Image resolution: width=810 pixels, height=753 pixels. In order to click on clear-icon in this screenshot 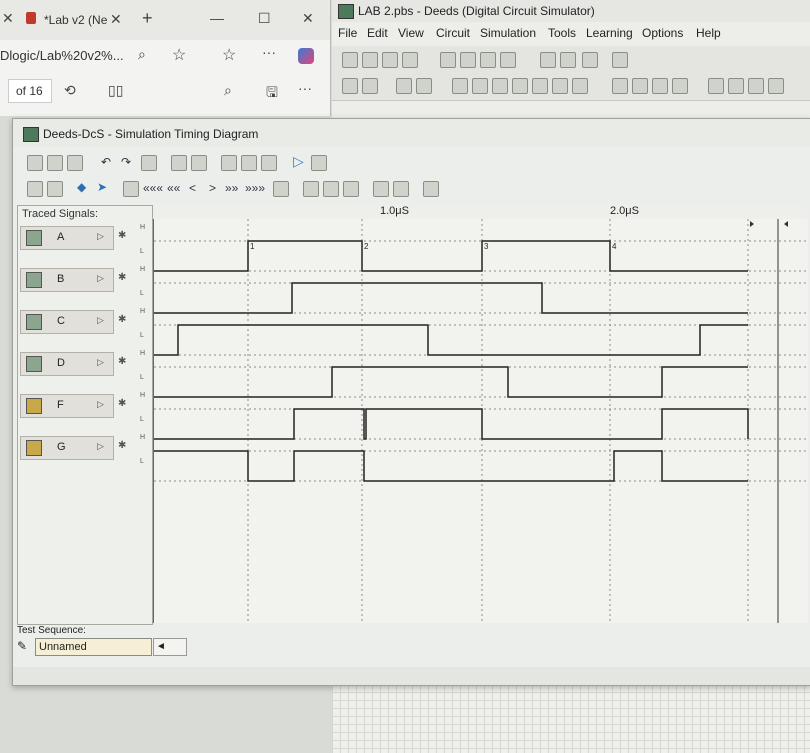, I will do `click(75, 163)`.